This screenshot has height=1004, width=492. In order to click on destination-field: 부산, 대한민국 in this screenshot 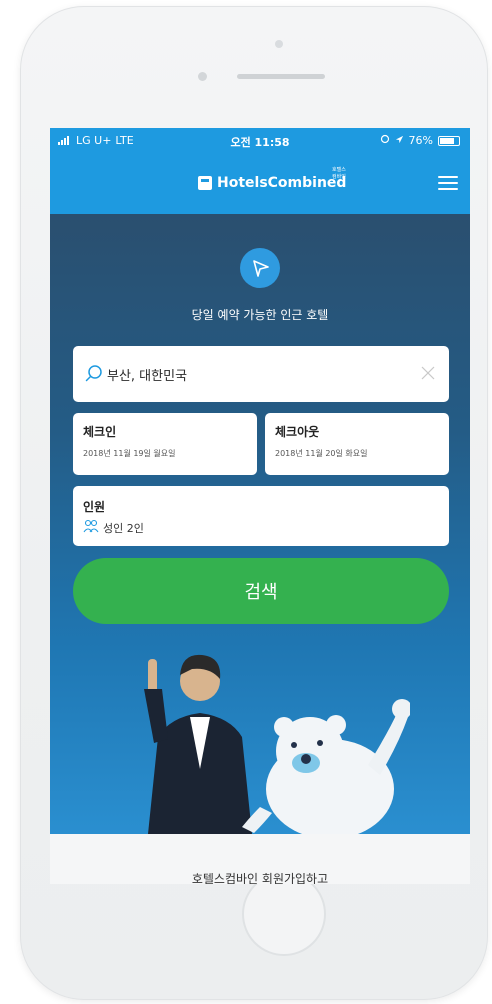, I will do `click(261, 374)`.